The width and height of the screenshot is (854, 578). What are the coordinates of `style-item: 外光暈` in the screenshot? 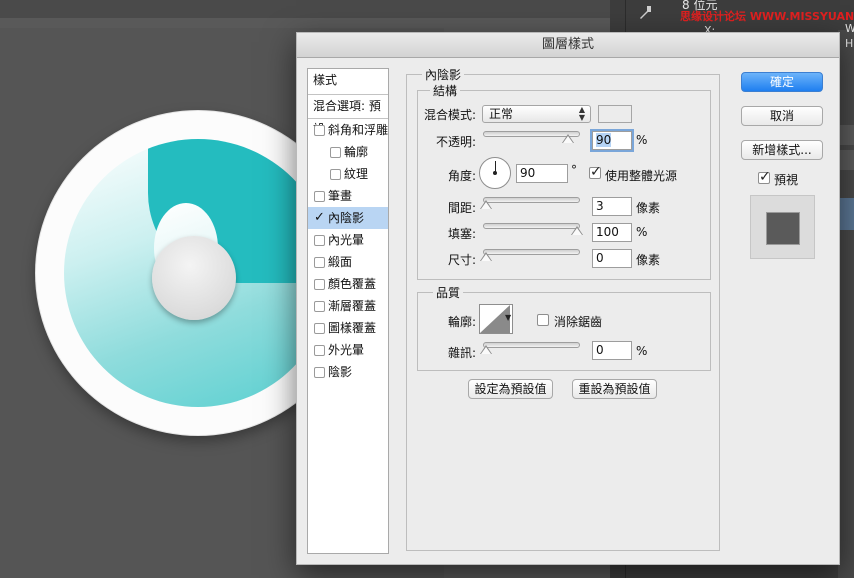 It's located at (348, 350).